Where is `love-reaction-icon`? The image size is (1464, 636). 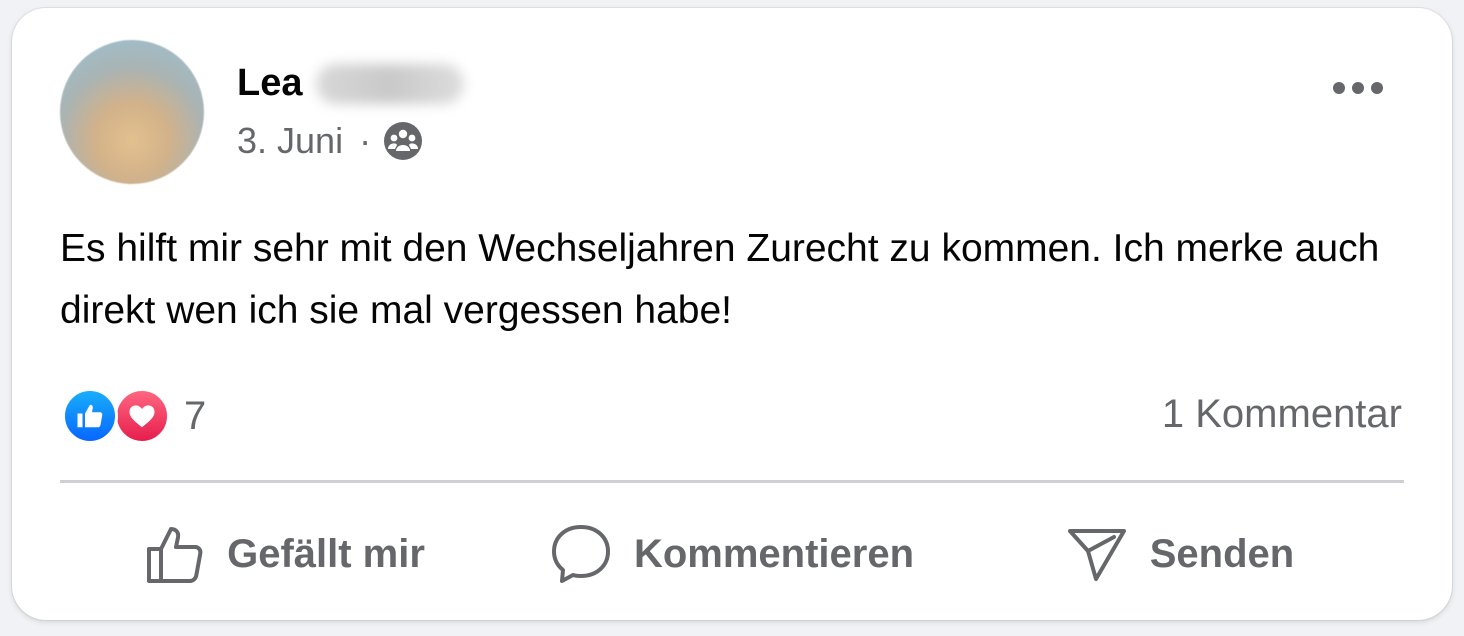 love-reaction-icon is located at coordinates (142, 416).